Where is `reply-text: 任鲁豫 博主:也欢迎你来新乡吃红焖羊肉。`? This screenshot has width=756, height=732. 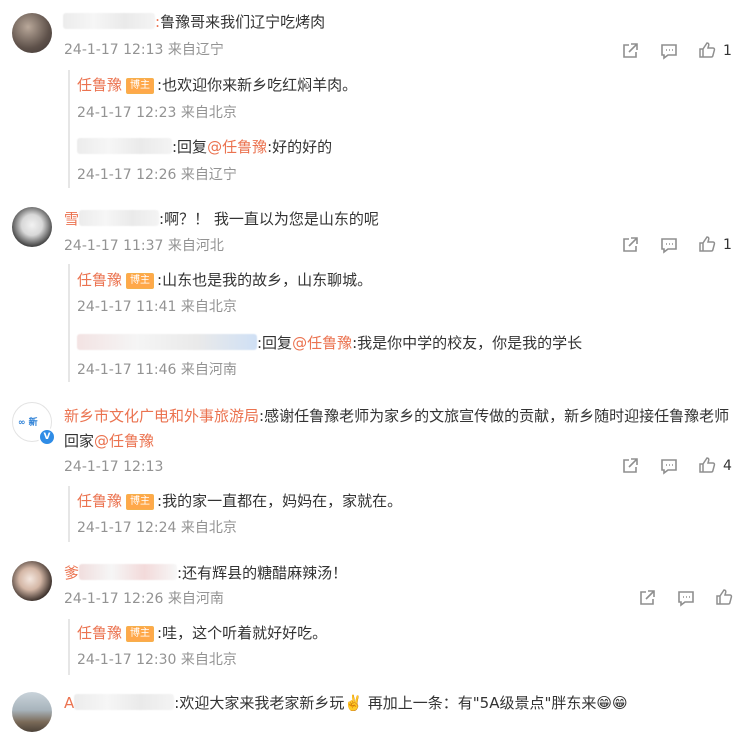
reply-text: 任鲁豫 博主:也欢迎你来新乡吃红焖羊肉。 is located at coordinates (217, 85).